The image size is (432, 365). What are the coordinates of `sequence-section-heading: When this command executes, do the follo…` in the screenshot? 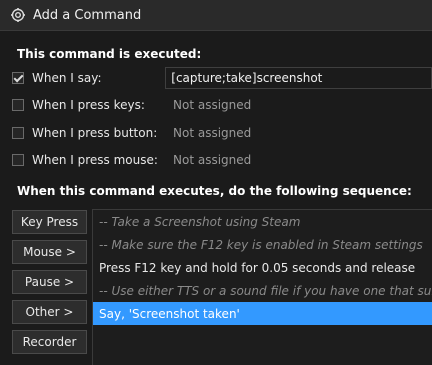 It's located at (214, 191).